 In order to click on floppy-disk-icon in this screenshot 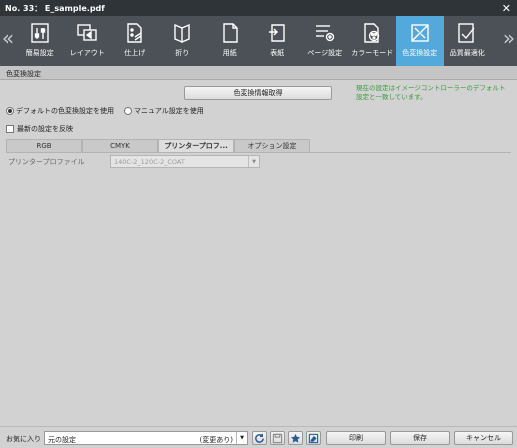, I will do `click(277, 438)`.